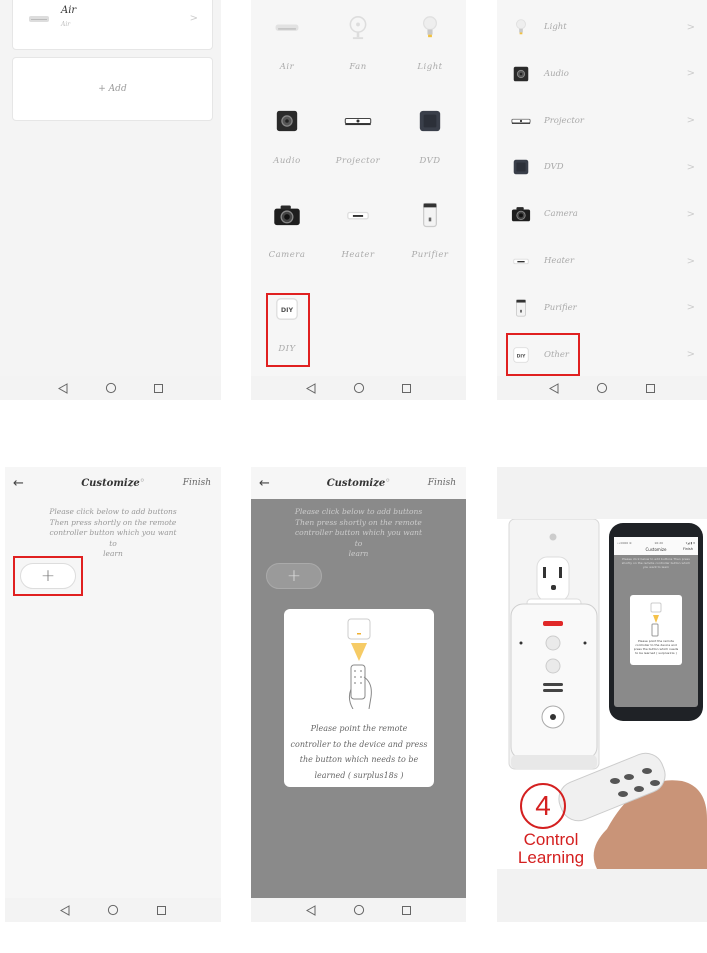  What do you see at coordinates (521, 121) in the screenshot?
I see `projector-icon` at bounding box center [521, 121].